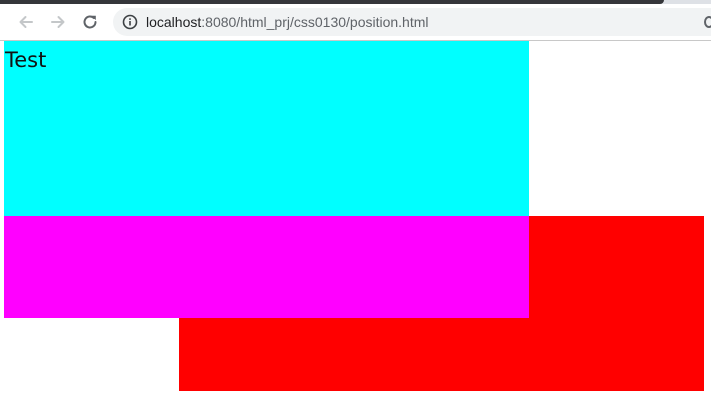  I want to click on back-arrow-icon, so click(26, 22).